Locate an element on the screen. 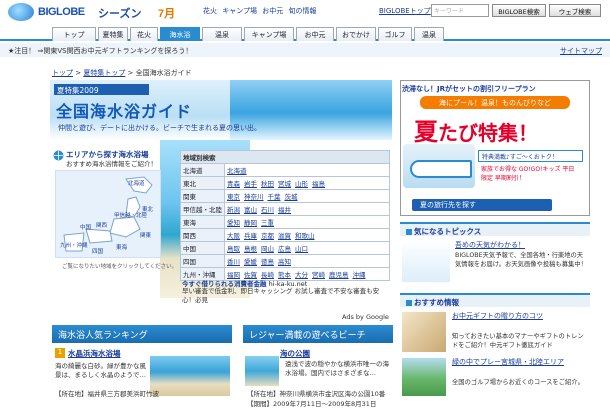 The width and height of the screenshot is (610, 408). region-table-header: 地域別検索 is located at coordinates (285, 157).